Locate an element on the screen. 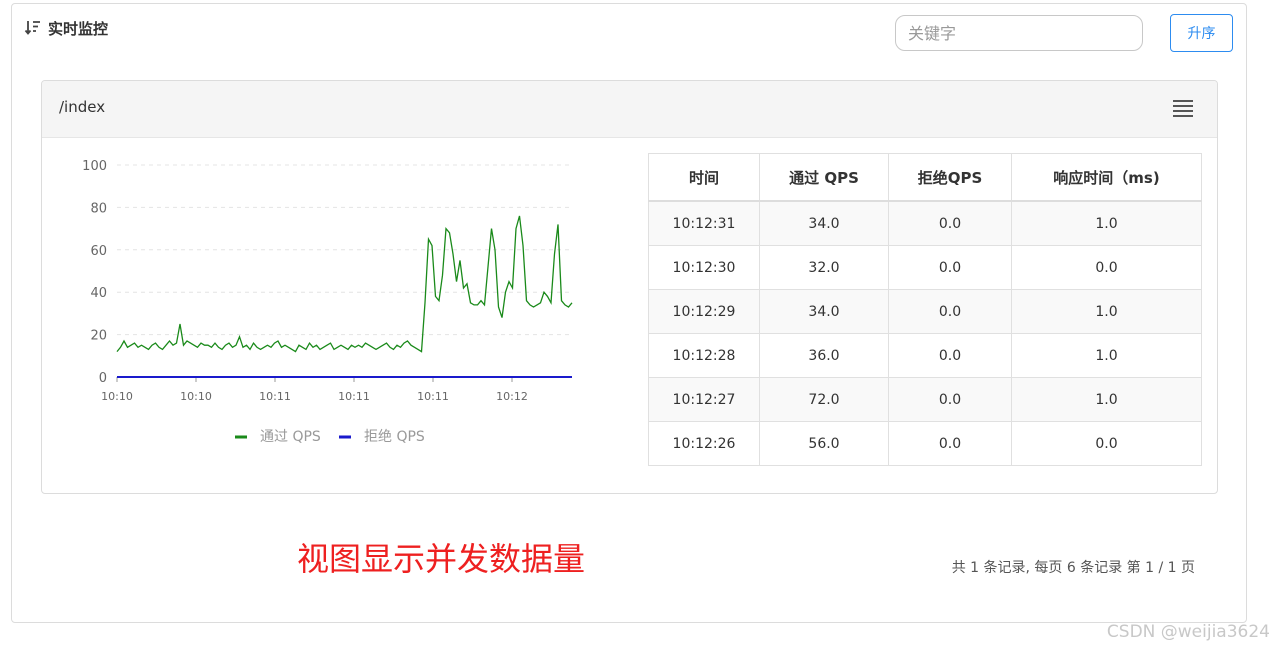 The image size is (1284, 654). cell-pass-qps: 32.0 is located at coordinates (824, 267).